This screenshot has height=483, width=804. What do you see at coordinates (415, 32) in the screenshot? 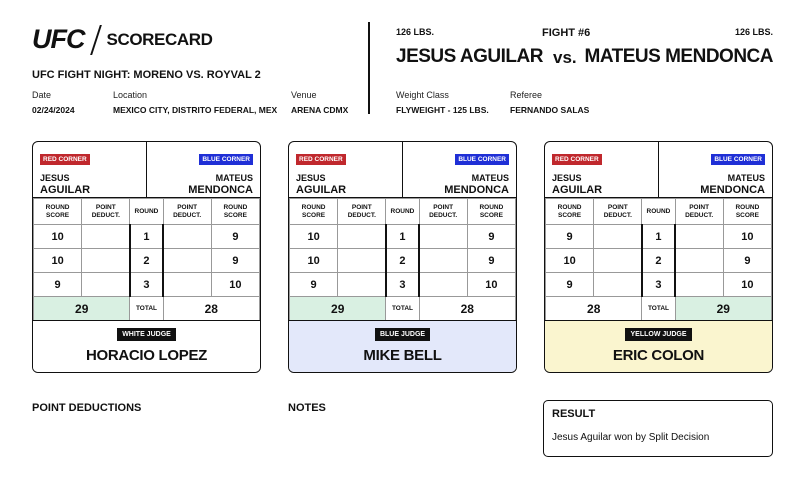
I see `red-fighter-weight: 126 LBS.` at bounding box center [415, 32].